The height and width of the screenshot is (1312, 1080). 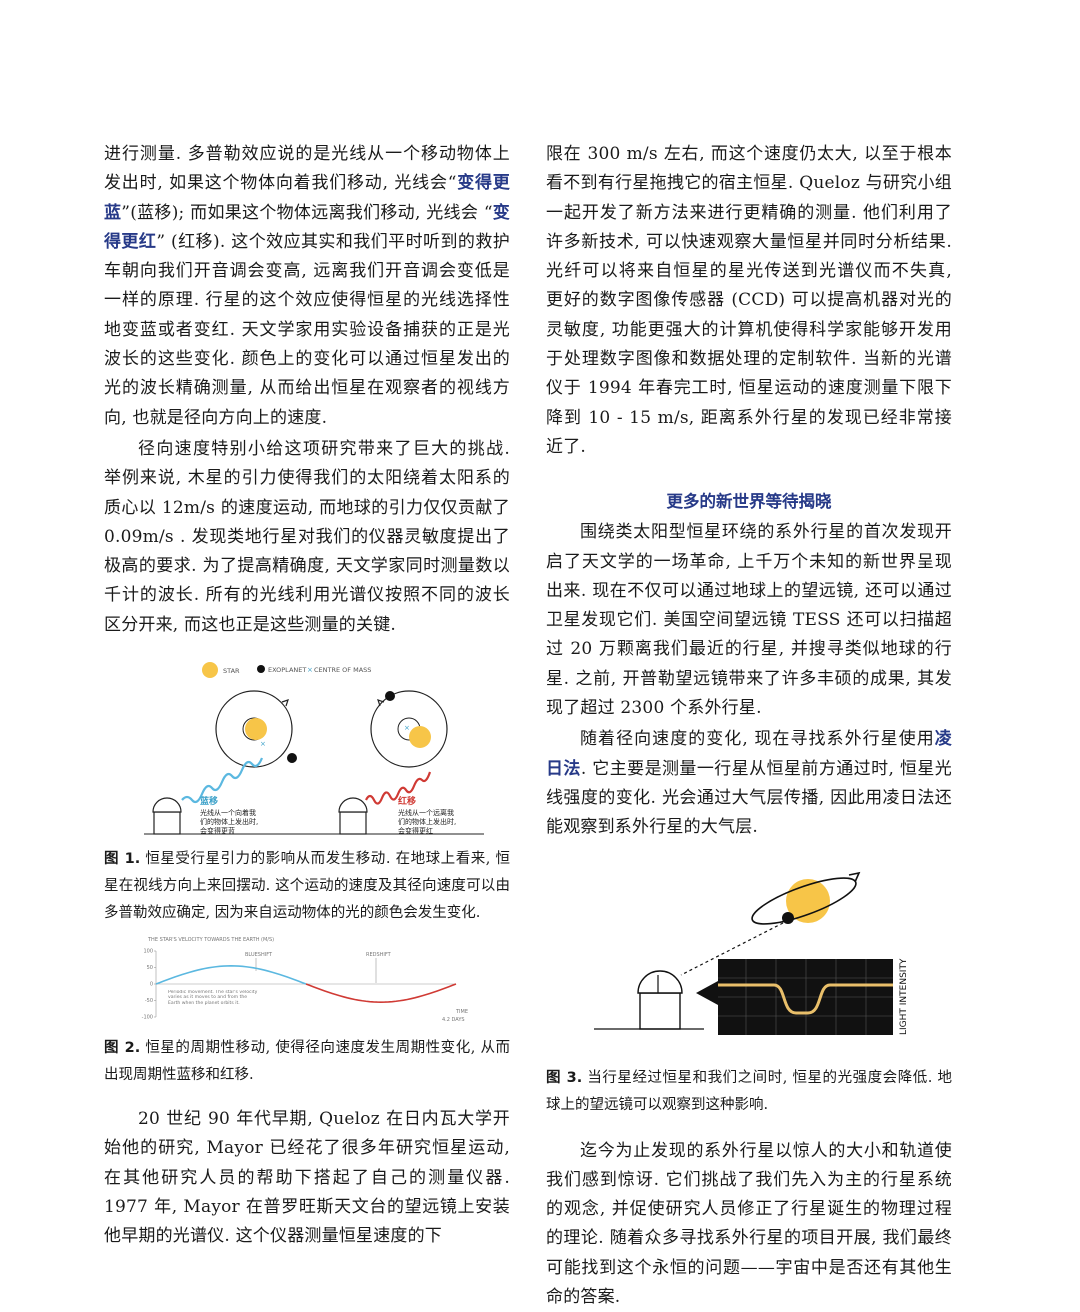 What do you see at coordinates (406, 747) in the screenshot?
I see `redshift-orbit: ×` at bounding box center [406, 747].